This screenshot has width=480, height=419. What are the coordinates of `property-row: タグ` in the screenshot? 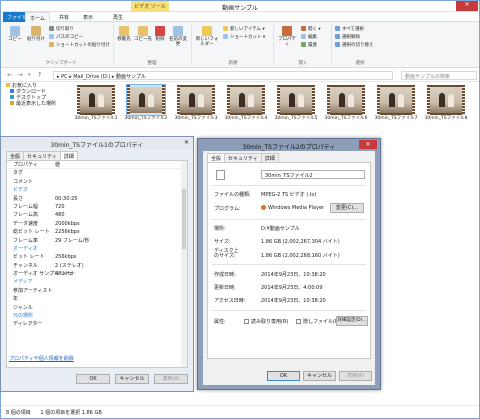 It's located at (97, 173).